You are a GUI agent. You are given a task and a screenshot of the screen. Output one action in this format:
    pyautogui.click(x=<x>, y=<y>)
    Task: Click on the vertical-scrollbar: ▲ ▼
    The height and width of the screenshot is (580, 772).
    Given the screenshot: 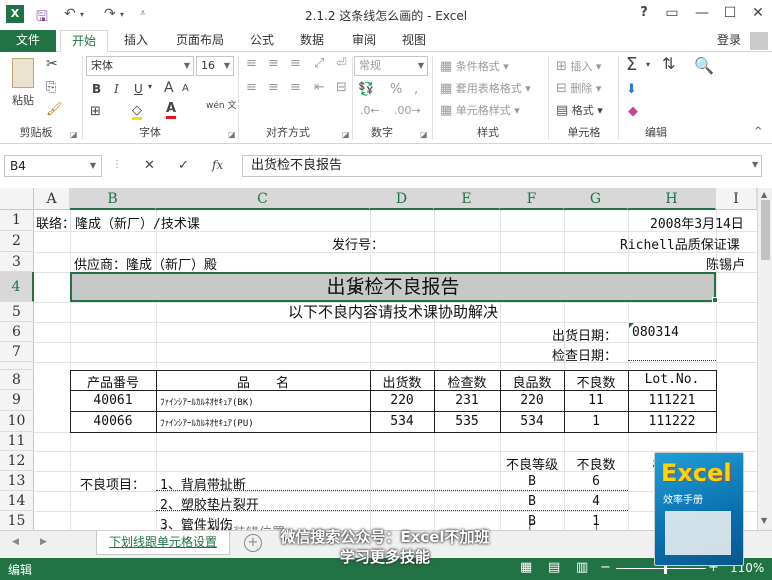 What is the action you would take?
    pyautogui.click(x=764, y=359)
    